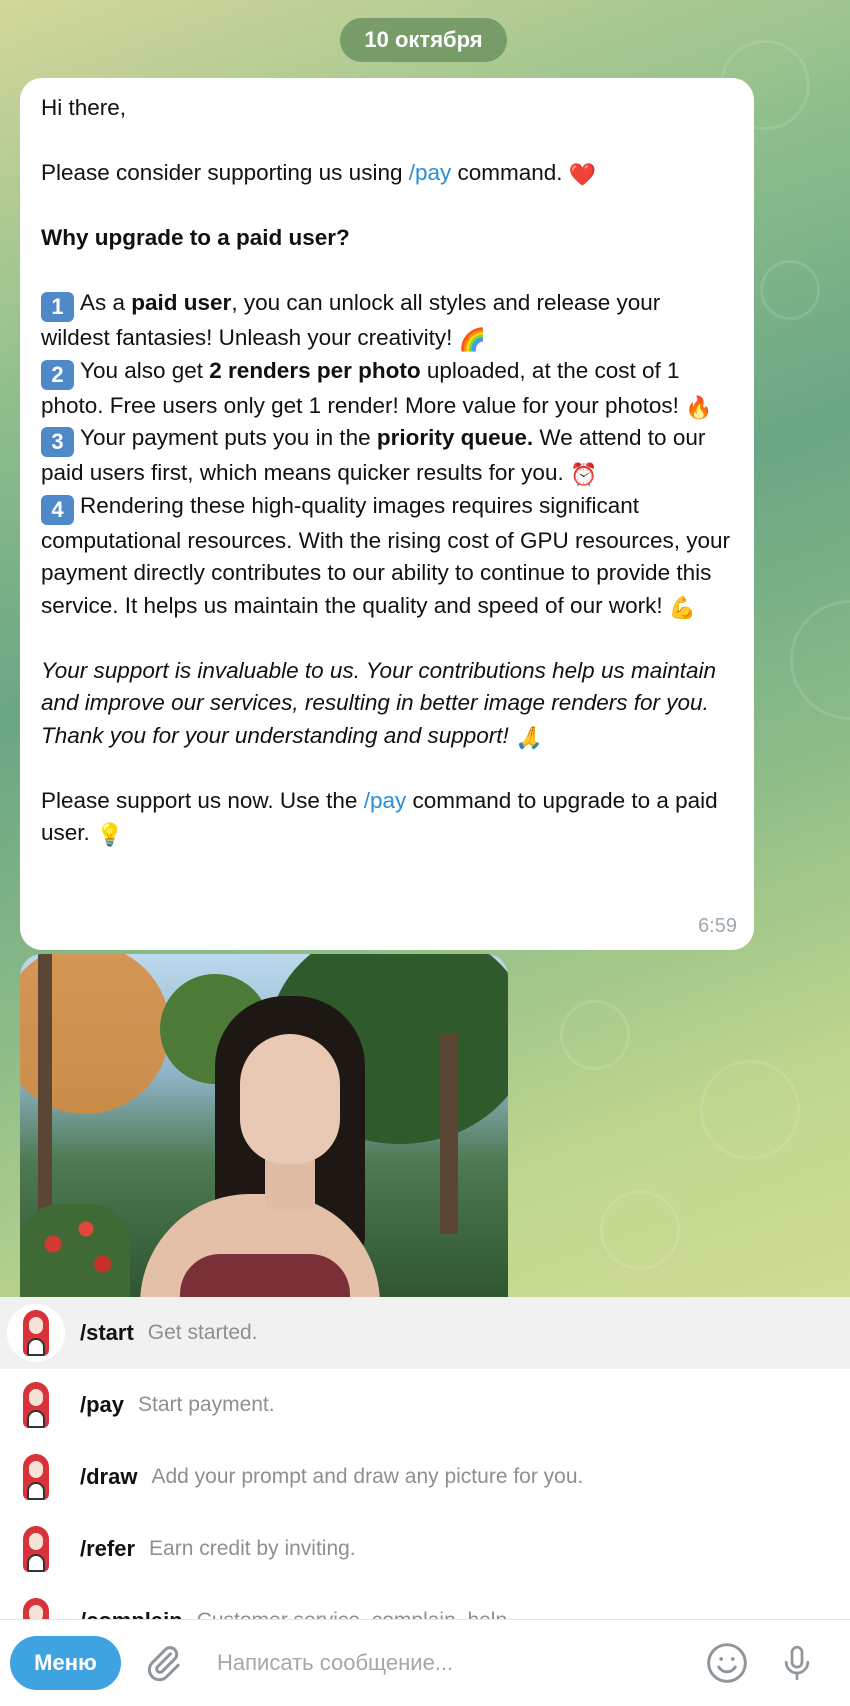 Image resolution: width=850 pixels, height=1706 pixels. I want to click on command-description: Get started., so click(202, 1332).